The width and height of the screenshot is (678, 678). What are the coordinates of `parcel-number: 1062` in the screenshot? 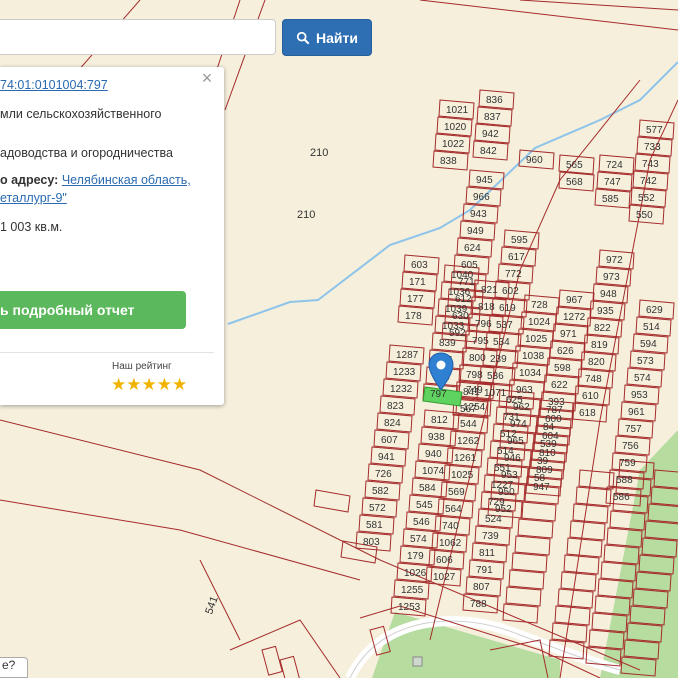 It's located at (450, 543).